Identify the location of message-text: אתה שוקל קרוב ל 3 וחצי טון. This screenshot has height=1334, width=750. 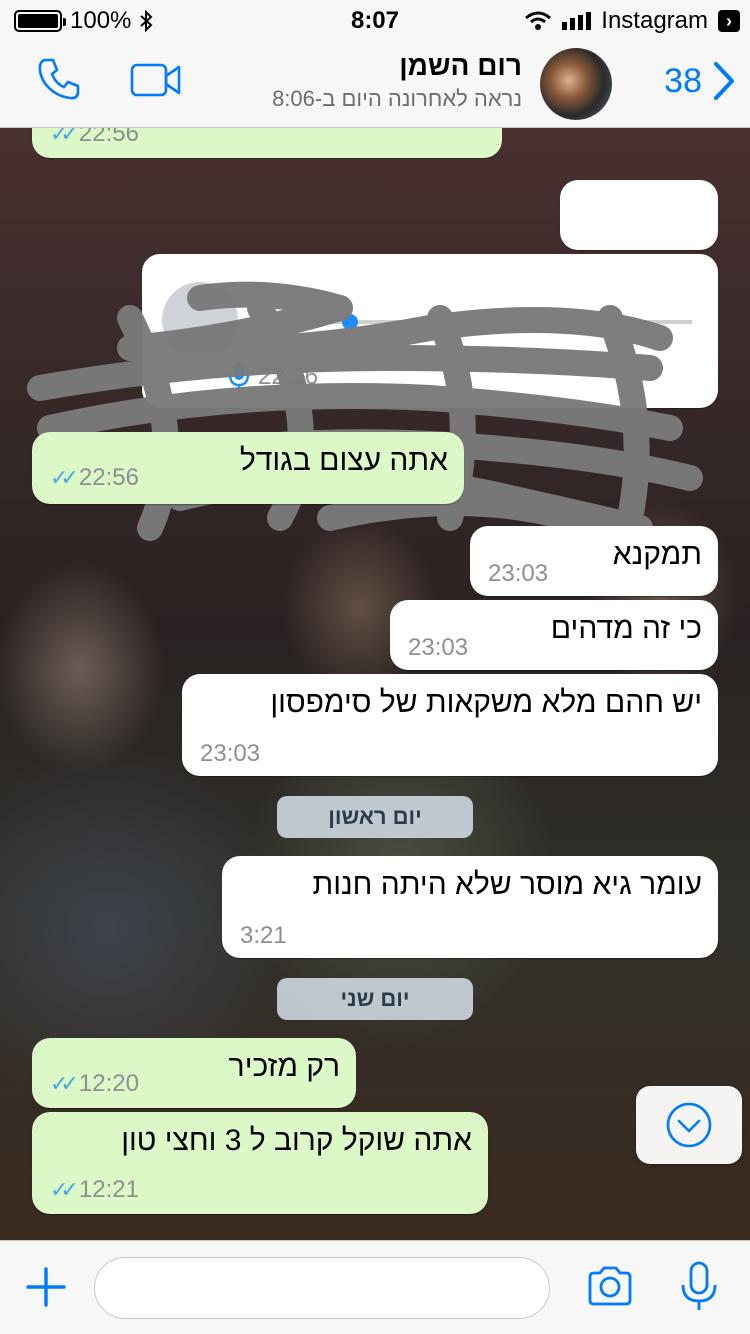
(296, 1140).